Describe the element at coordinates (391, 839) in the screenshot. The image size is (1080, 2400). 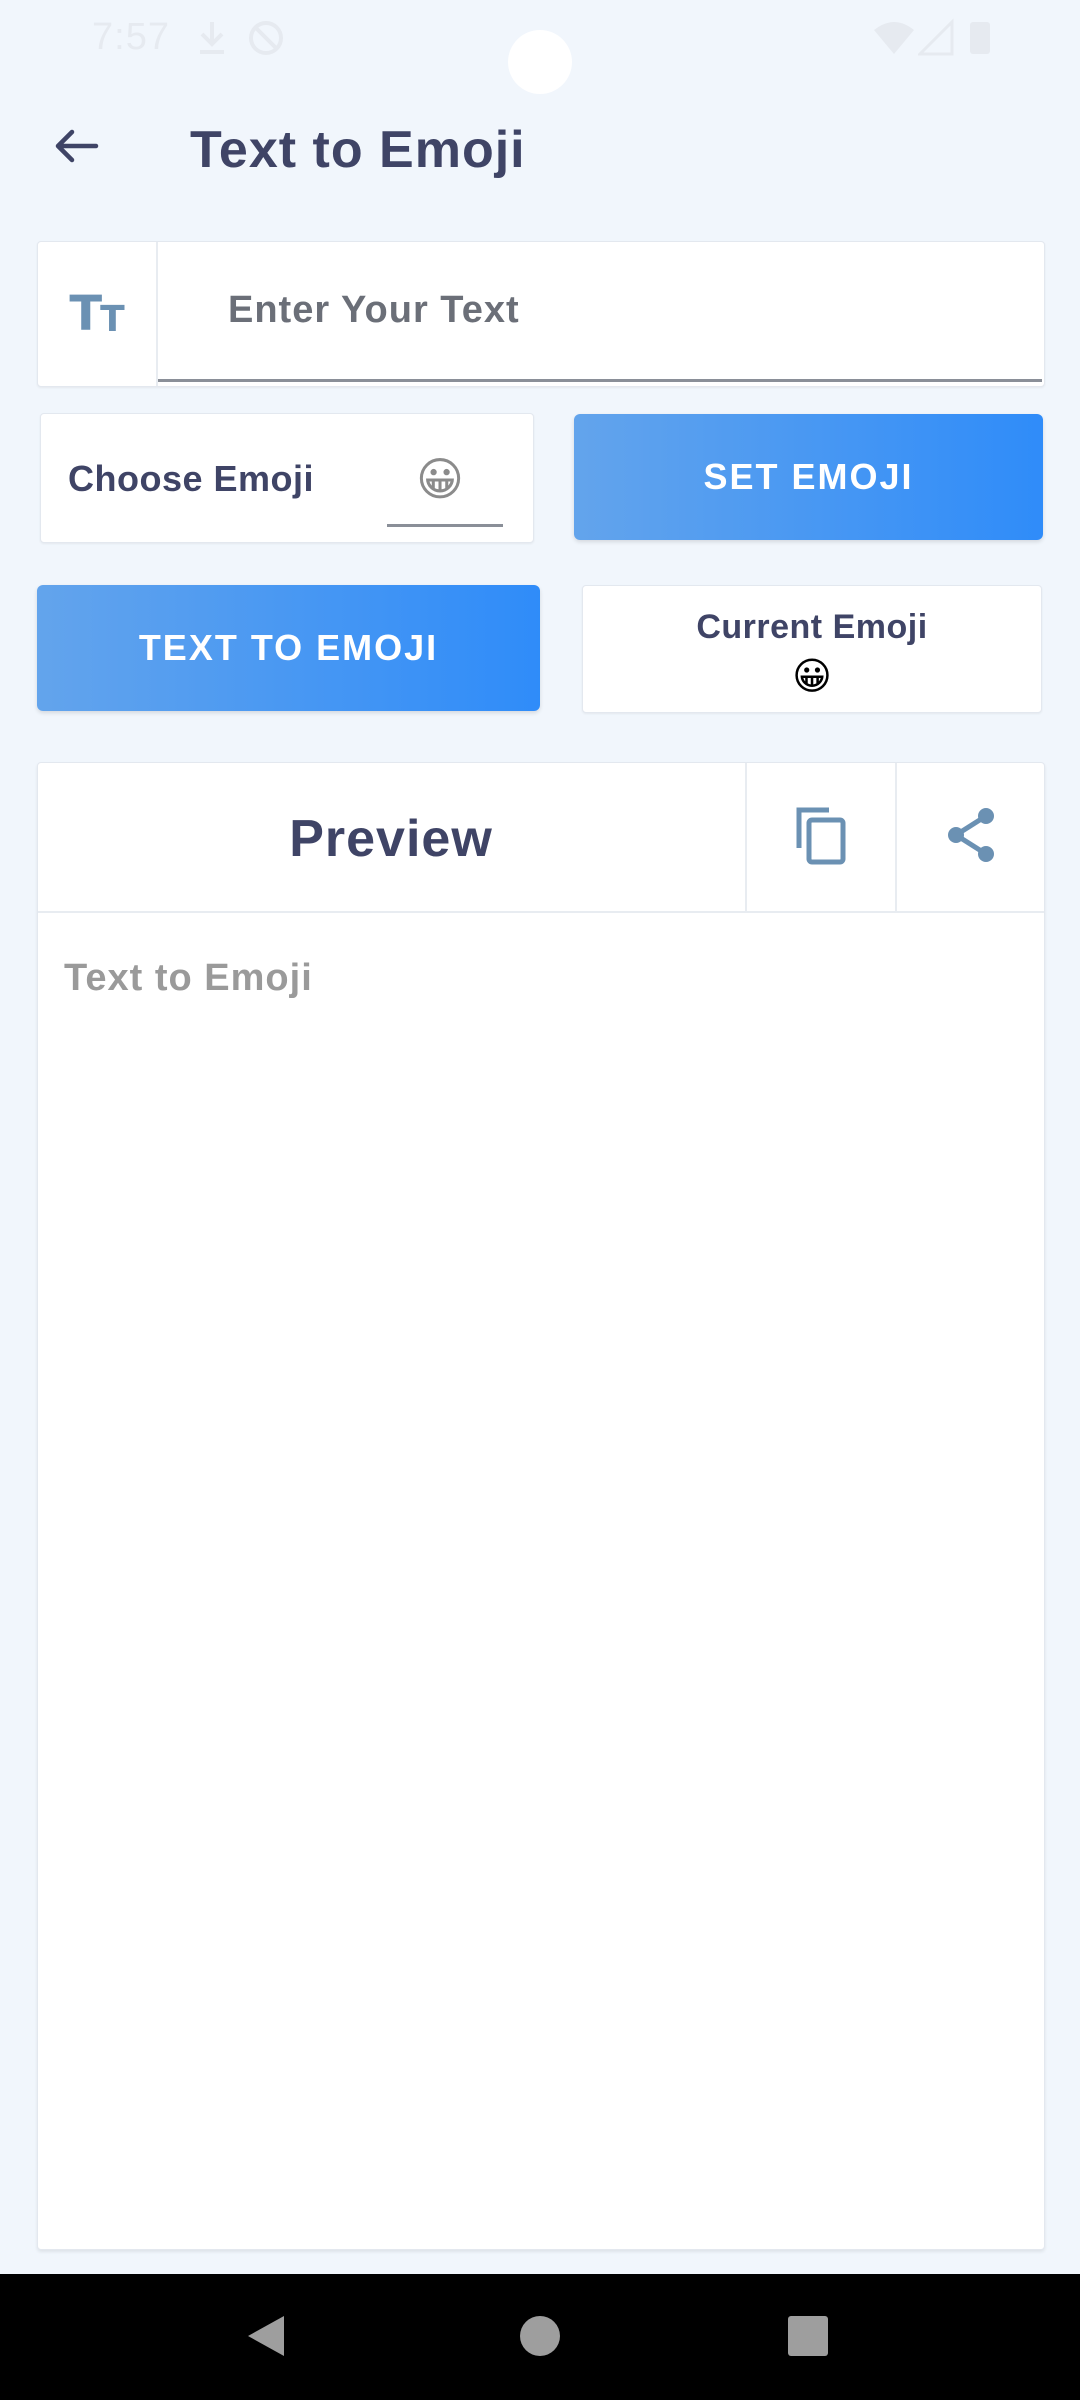
I see `preview-title: Preview` at that location.